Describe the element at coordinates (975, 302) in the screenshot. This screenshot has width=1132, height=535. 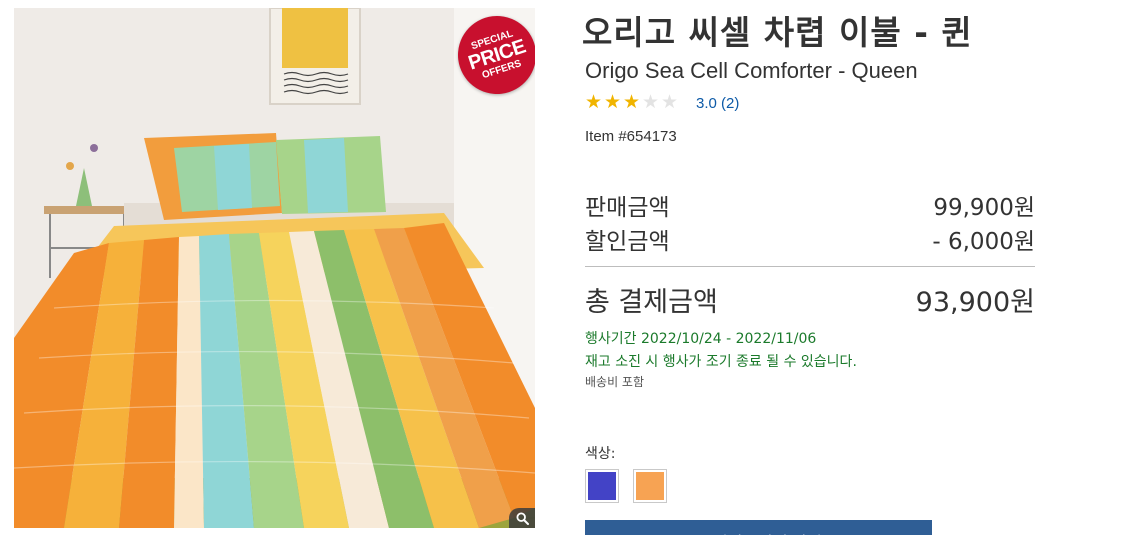
I see `total-price-value: 93,900원` at that location.